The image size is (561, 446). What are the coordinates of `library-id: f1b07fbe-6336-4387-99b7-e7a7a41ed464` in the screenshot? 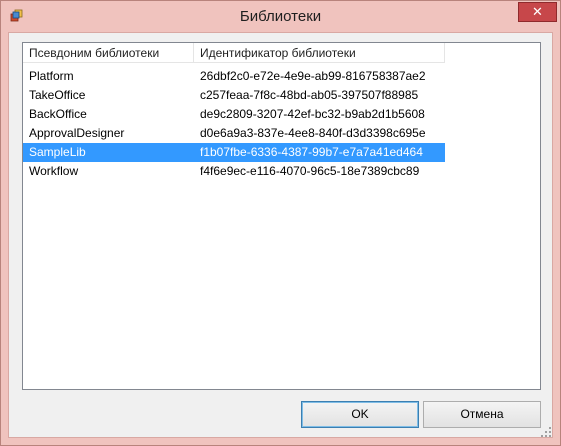 It's located at (311, 152).